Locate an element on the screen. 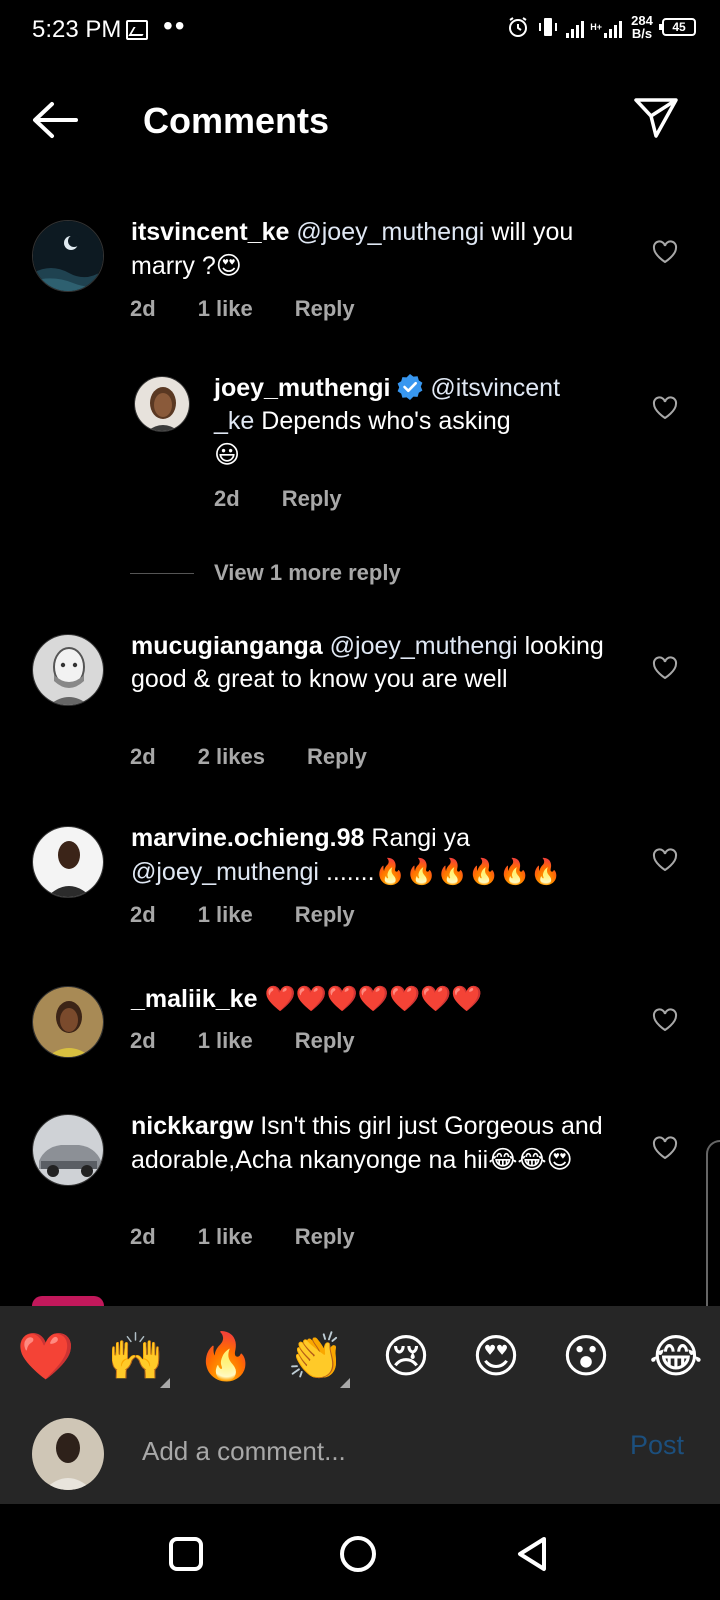 The width and height of the screenshot is (720, 1600). header: Comments is located at coordinates (360, 120).